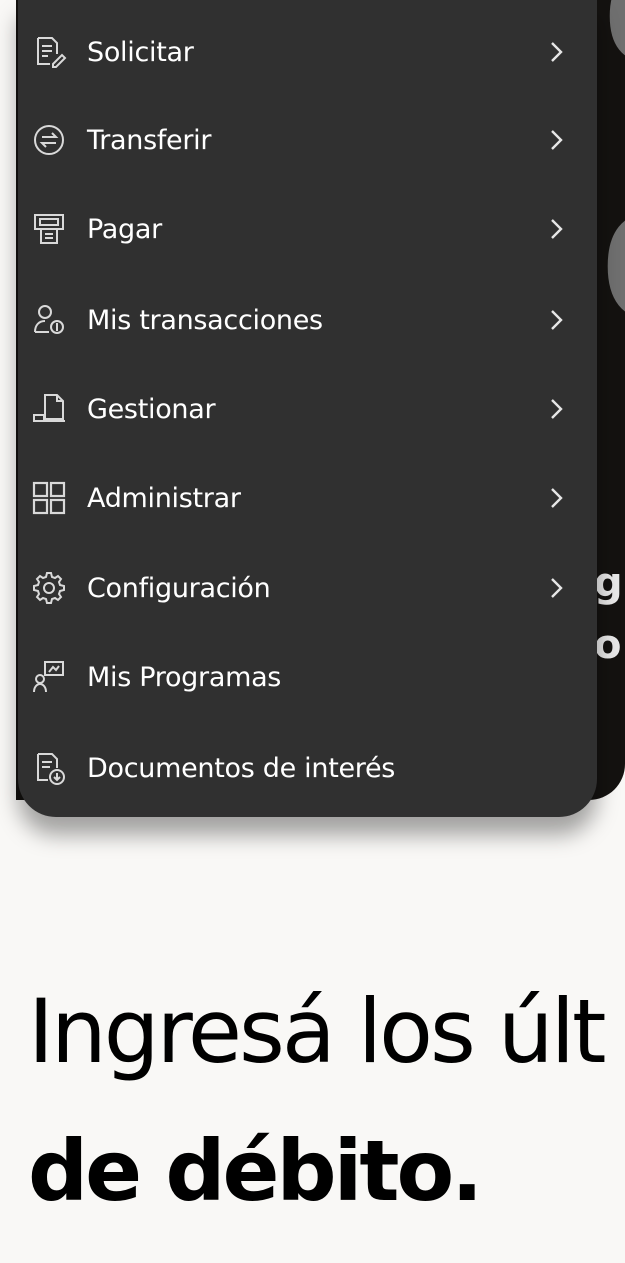  Describe the element at coordinates (184, 677) in the screenshot. I see `menu-item-label: Mis Programas` at that location.